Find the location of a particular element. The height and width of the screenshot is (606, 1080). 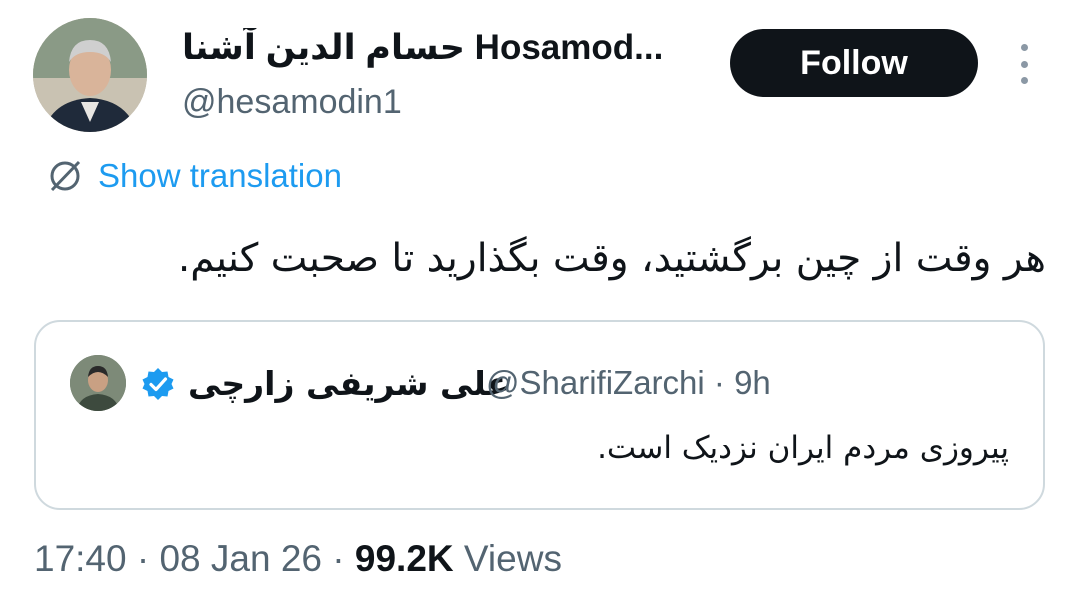

tweet-time: 17:40 is located at coordinates (80, 558).